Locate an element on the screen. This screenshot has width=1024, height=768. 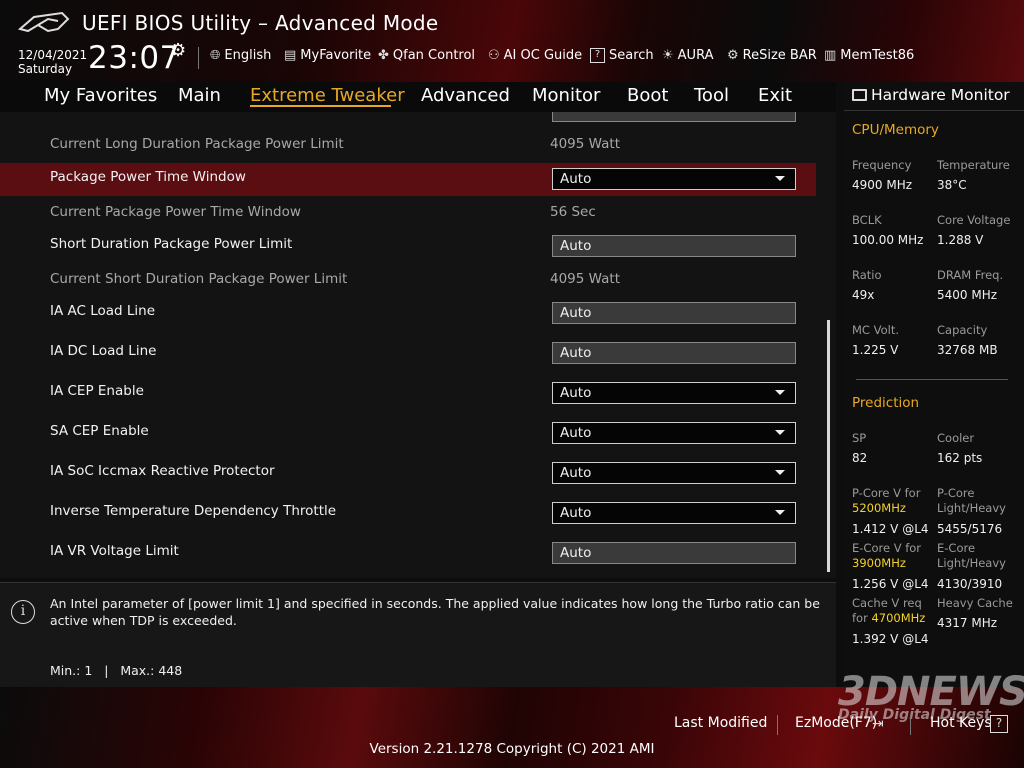
resize-bar-button: ⚙ ReSize BAR is located at coordinates (772, 55).